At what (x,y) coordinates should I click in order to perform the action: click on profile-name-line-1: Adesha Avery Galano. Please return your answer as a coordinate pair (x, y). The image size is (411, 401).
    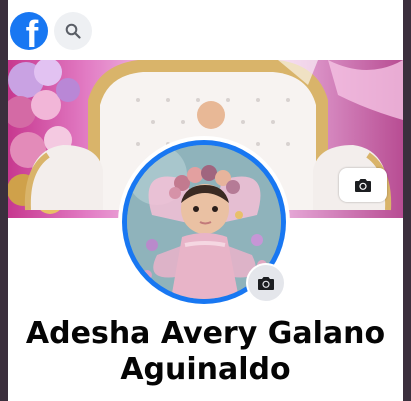
    Looking at the image, I should click on (205, 333).